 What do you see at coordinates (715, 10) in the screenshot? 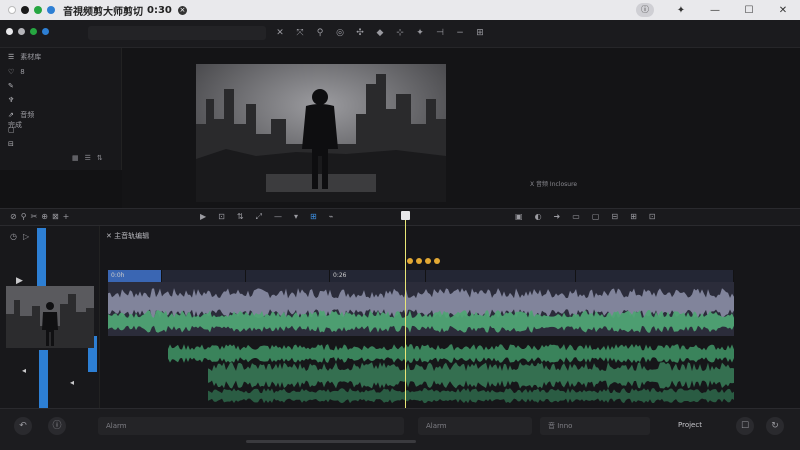
I see `minimize-icon: —` at bounding box center [715, 10].